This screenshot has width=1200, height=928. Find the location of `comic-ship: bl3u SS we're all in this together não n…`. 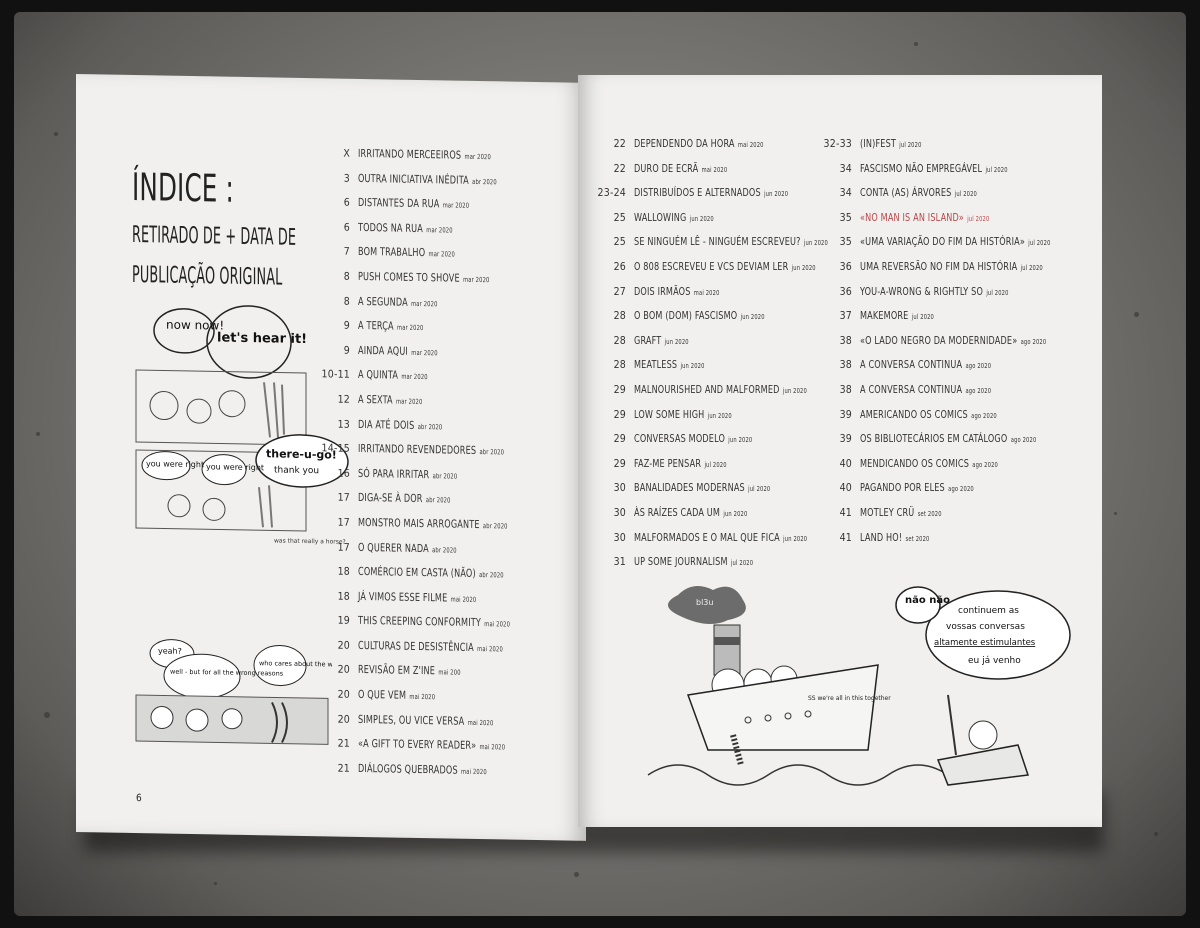

comic-ship: bl3u SS we're all in this together não n… is located at coordinates (859, 686).